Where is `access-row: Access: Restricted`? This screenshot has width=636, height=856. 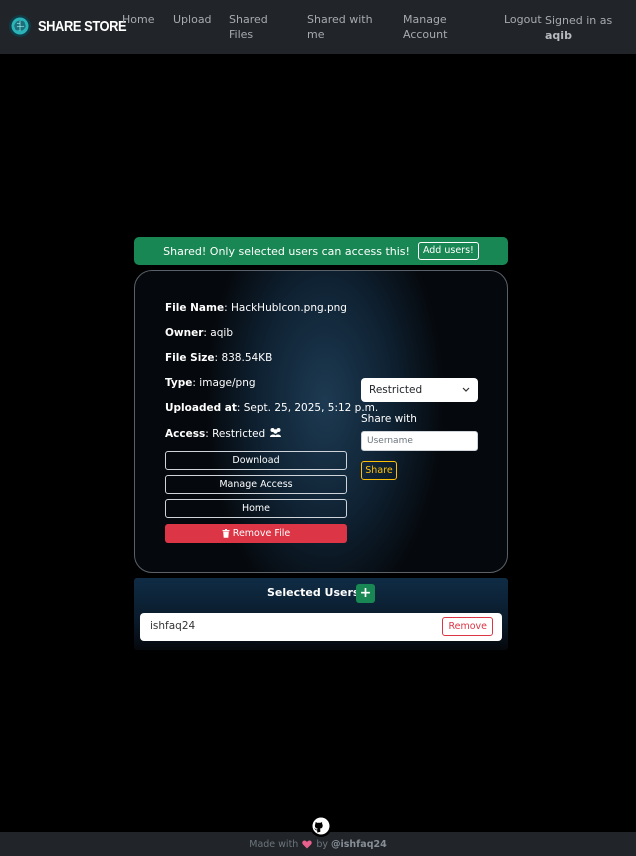
access-row: Access: Restricted is located at coordinates (223, 433).